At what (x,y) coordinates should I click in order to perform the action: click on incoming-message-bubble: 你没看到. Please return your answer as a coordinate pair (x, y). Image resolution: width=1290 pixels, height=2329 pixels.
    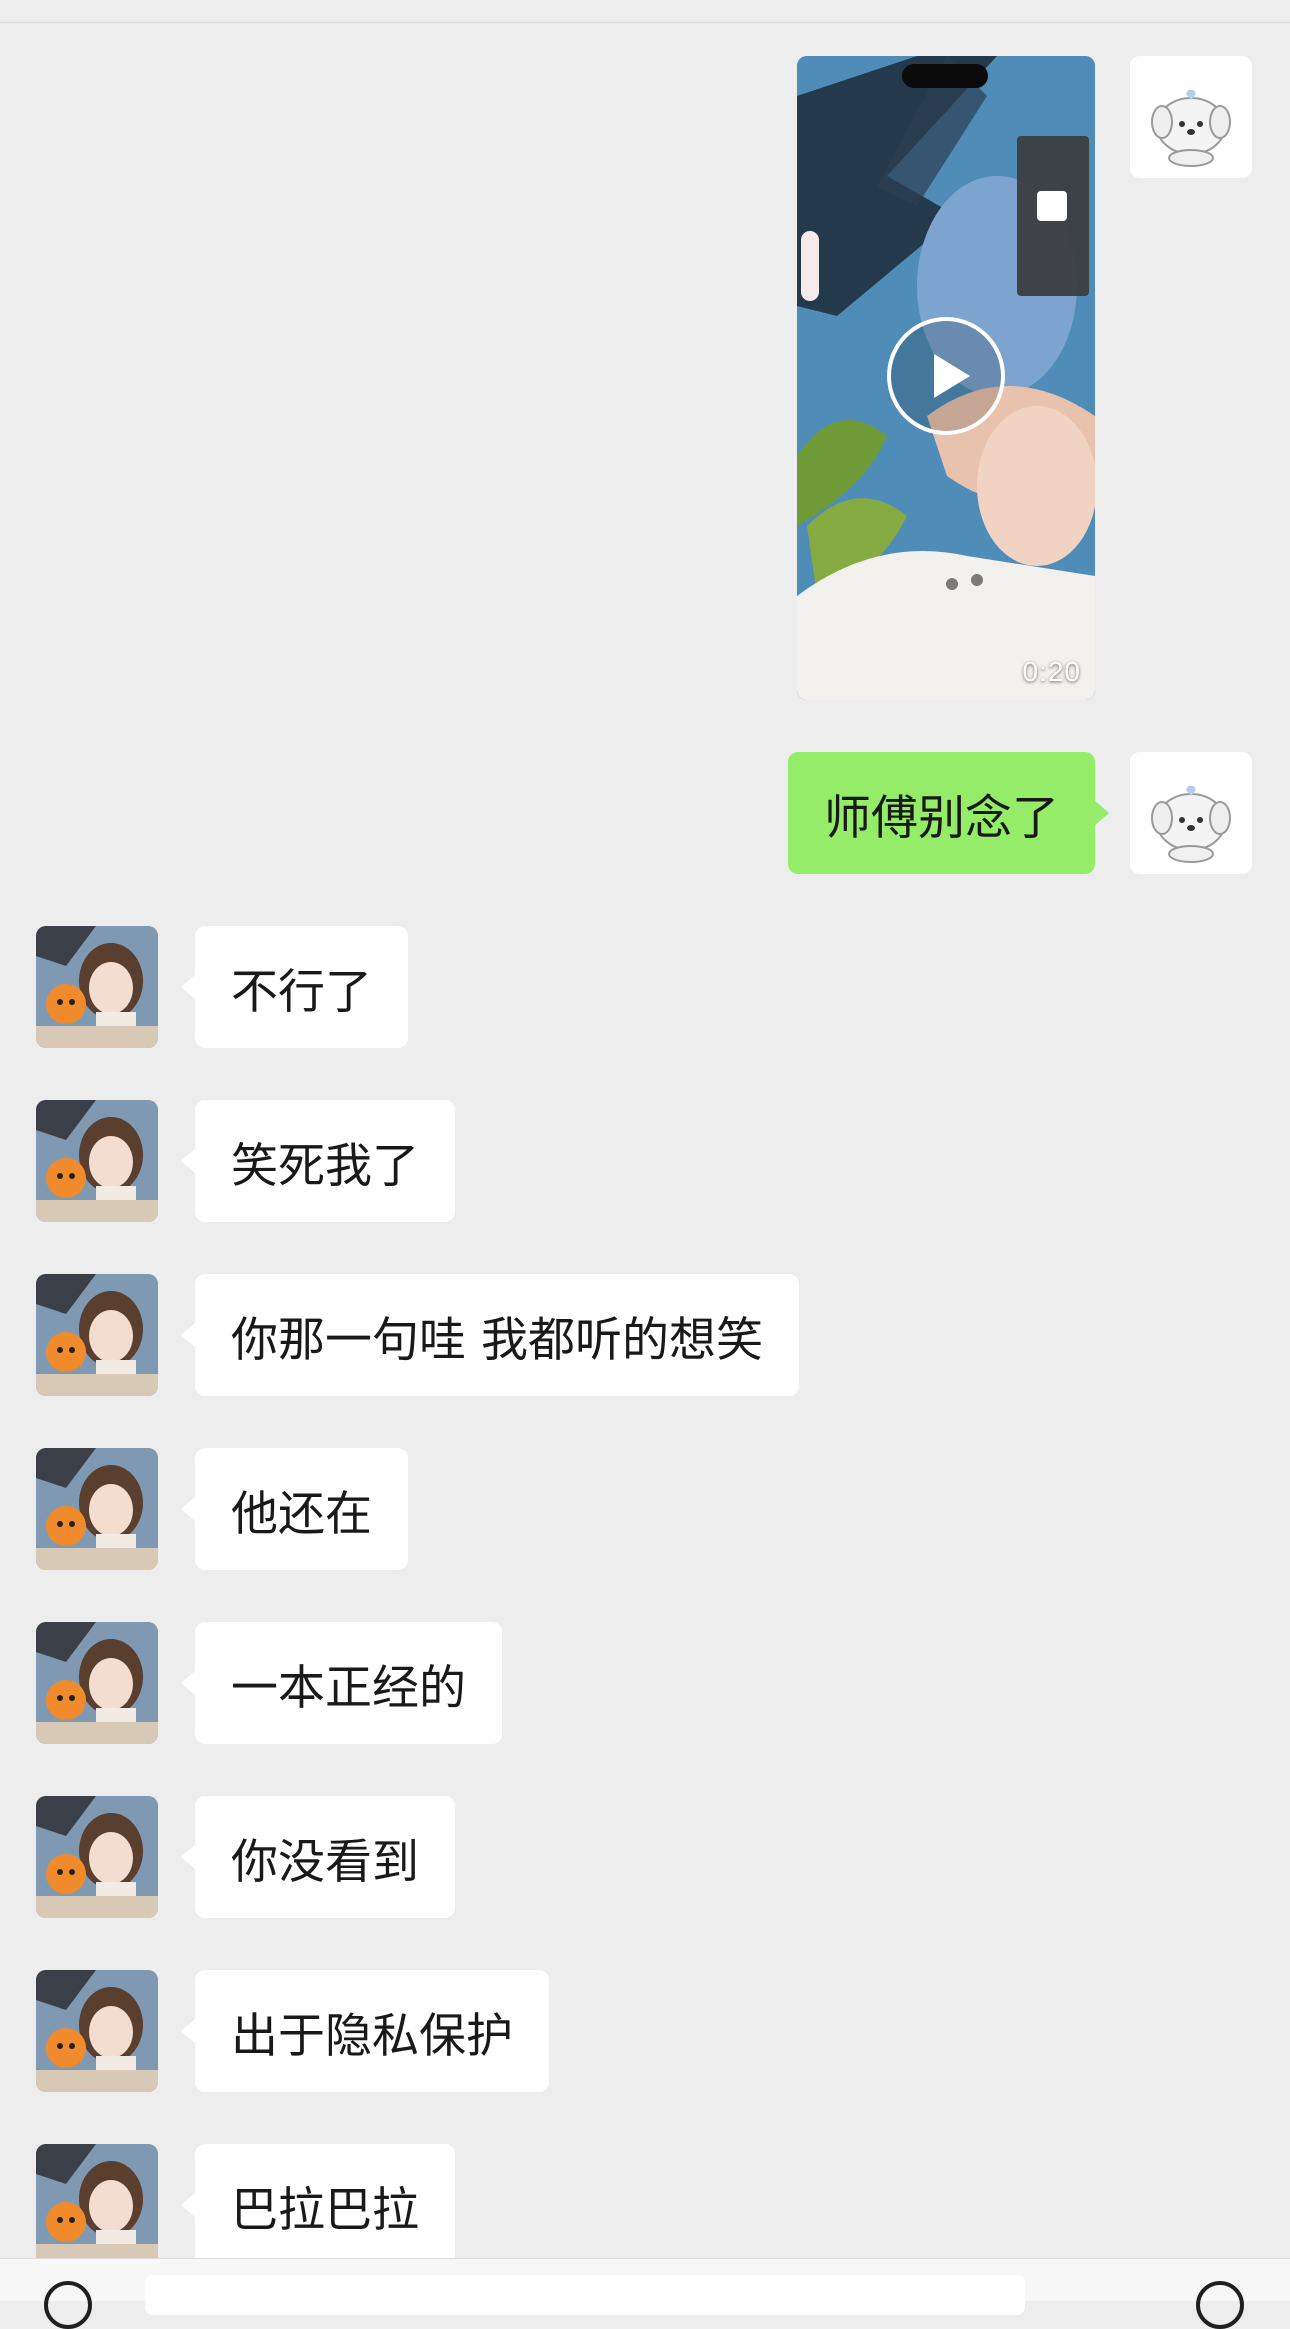
    Looking at the image, I should click on (318, 1857).